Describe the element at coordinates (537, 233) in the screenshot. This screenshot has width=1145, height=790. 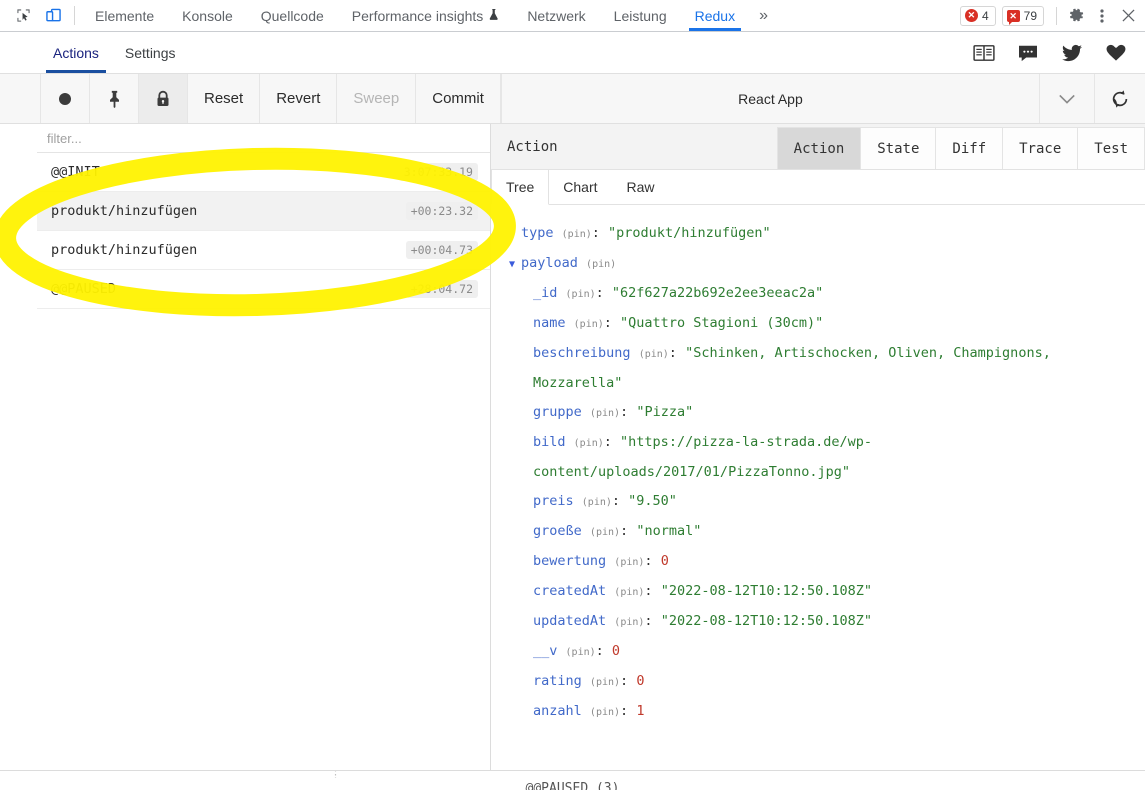
I see `tree-key: type` at that location.